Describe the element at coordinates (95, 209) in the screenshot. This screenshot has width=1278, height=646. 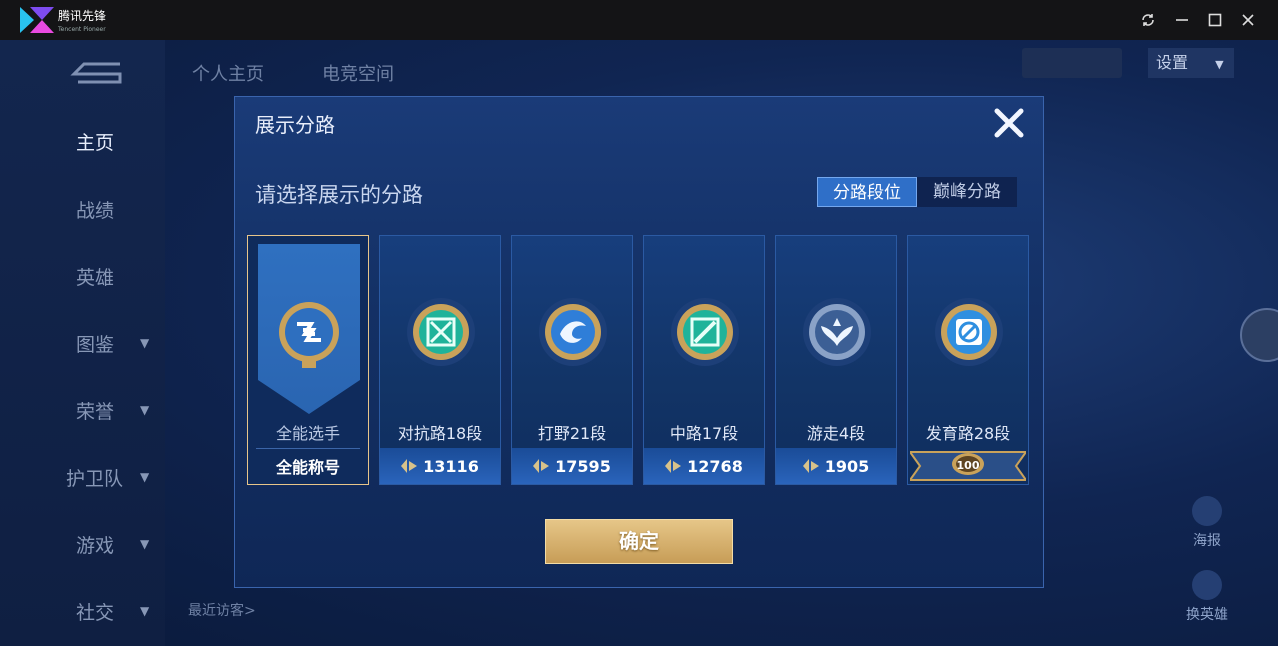
I see `nav-record: 战绩` at that location.